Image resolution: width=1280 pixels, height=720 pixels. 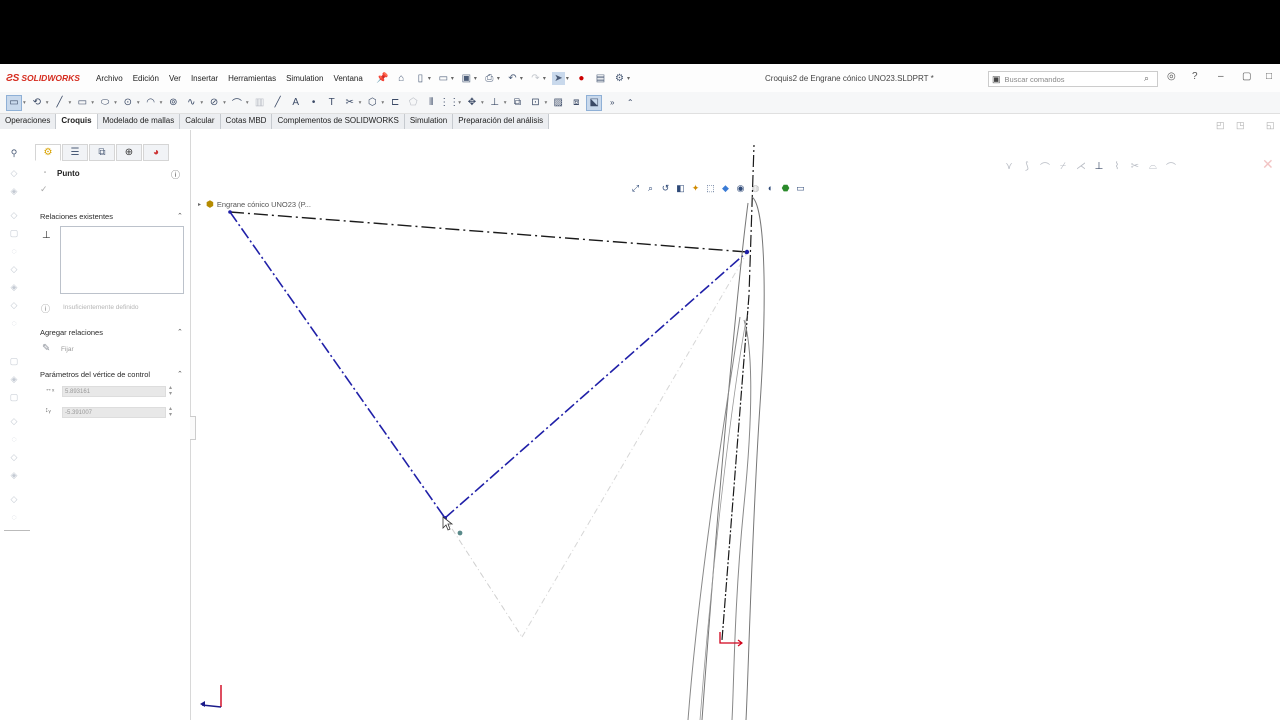 What do you see at coordinates (28, 121) in the screenshot?
I see `tab-operaciones: Operaciones` at bounding box center [28, 121].